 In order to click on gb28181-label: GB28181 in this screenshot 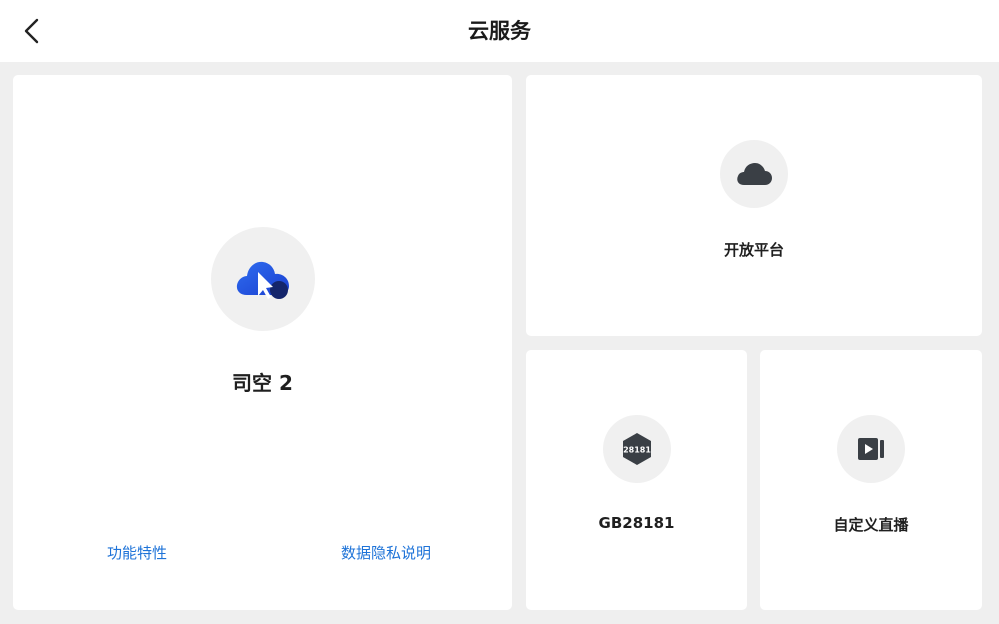, I will do `click(636, 523)`.